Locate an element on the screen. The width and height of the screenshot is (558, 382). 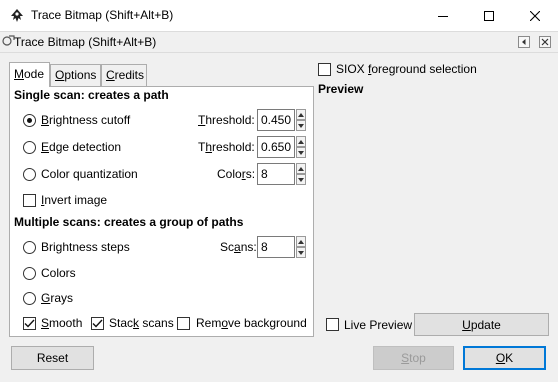
window-title: Trace Bitmap (Shift+Alt+B) is located at coordinates (102, 15).